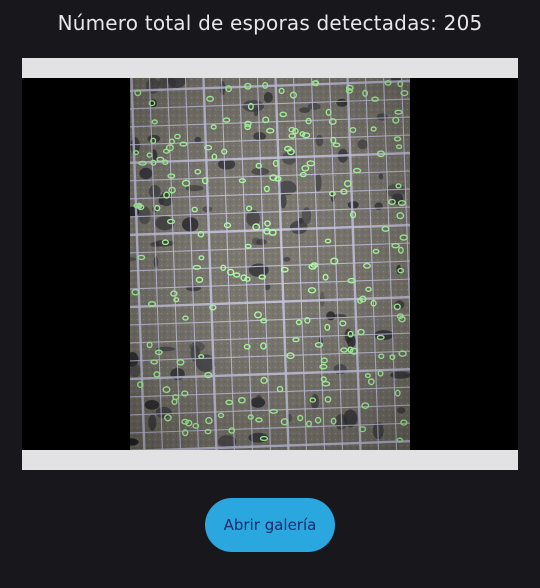 The width and height of the screenshot is (540, 588). What do you see at coordinates (270, 23) in the screenshot?
I see `spore-count-title: Número total de esporas detectadas: 205` at bounding box center [270, 23].